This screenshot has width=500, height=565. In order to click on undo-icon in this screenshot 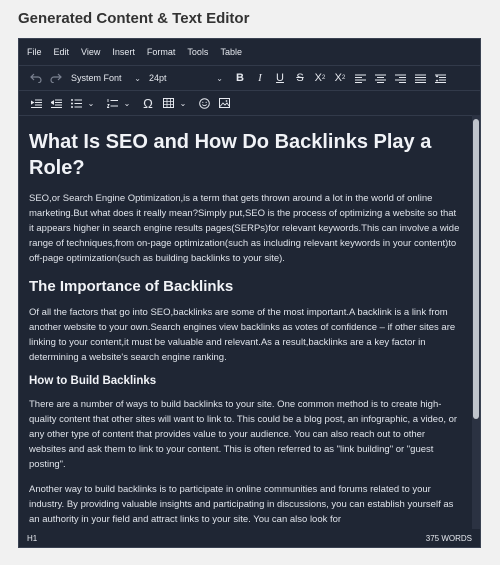, I will do `click(36, 78)`.